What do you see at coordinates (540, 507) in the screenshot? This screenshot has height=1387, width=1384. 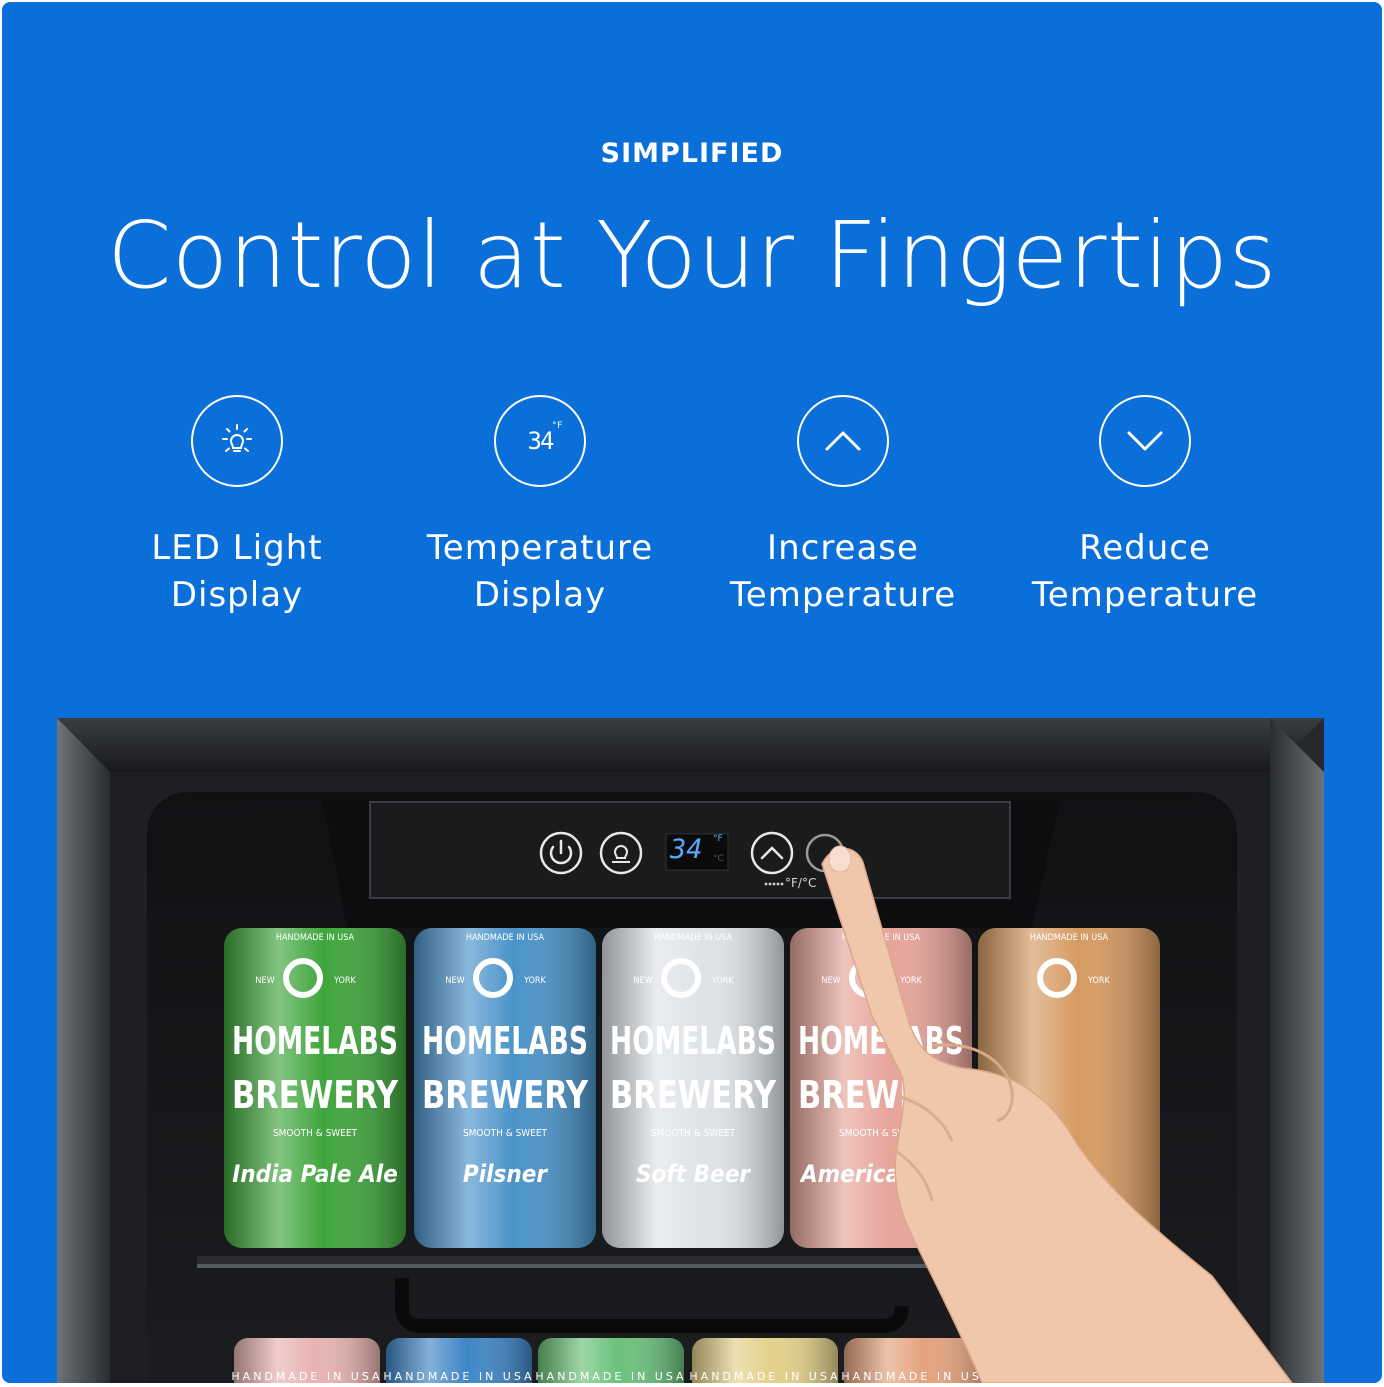 I see `feature-temperature-display: 34 °F Temperature Display` at bounding box center [540, 507].